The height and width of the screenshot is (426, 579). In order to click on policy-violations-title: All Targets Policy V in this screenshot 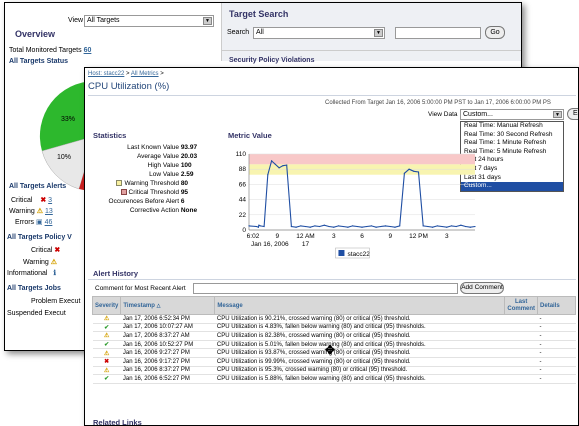, I will do `click(39, 237)`.